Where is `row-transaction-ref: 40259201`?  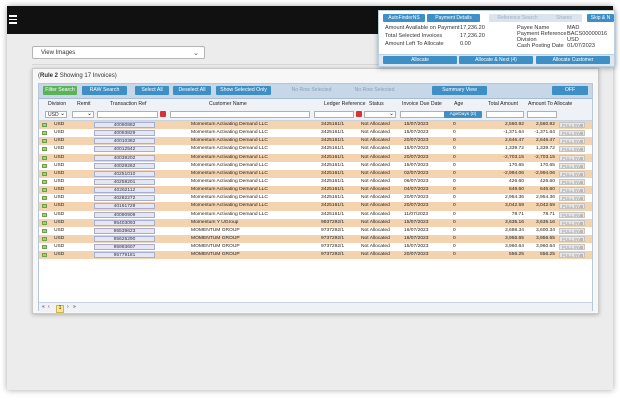 row-transaction-ref: 40259201 is located at coordinates (124, 181).